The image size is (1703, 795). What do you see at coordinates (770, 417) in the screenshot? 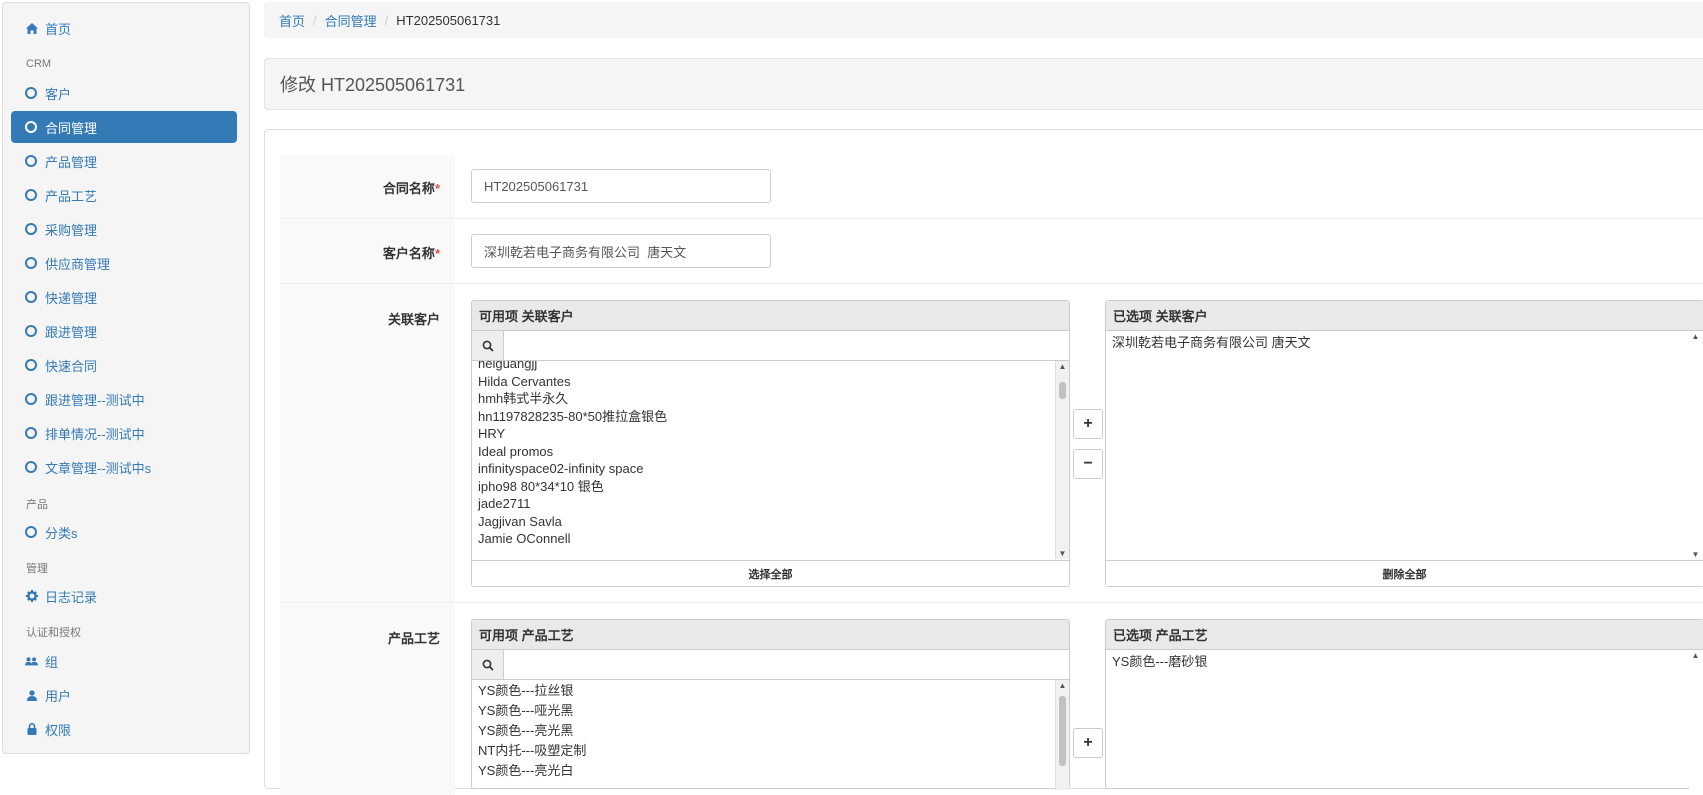
I see `list-item: hn1197828235-80*50推拉盒银色` at bounding box center [770, 417].